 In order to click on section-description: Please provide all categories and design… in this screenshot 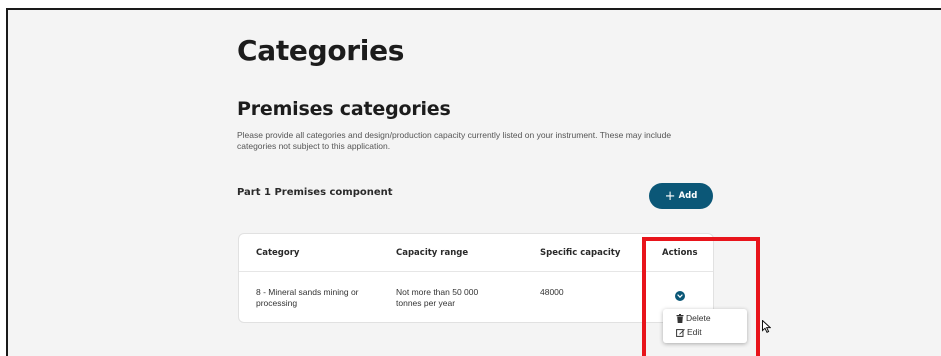, I will do `click(454, 140)`.